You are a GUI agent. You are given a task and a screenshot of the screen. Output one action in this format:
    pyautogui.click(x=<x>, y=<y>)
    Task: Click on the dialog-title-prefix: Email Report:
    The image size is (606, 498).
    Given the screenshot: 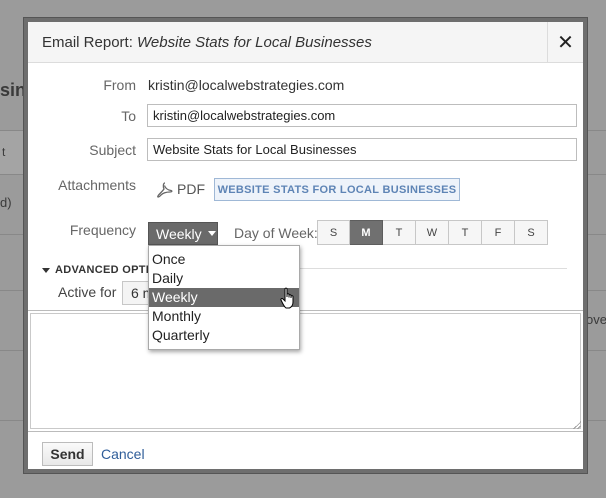 What is the action you would take?
    pyautogui.click(x=87, y=42)
    